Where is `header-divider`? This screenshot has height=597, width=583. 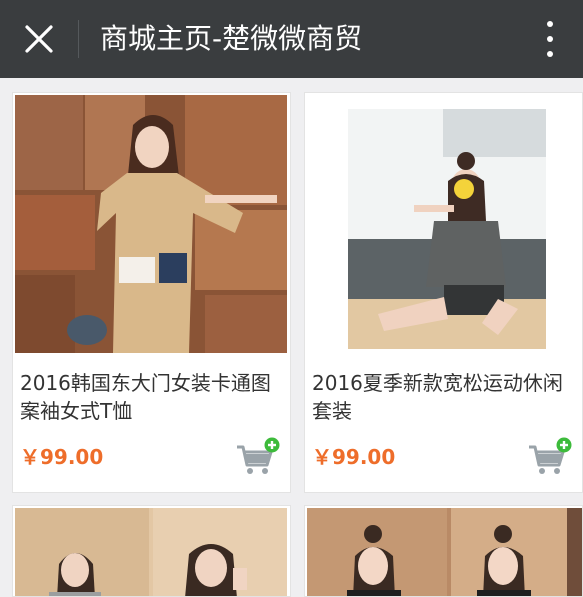 header-divider is located at coordinates (78, 39).